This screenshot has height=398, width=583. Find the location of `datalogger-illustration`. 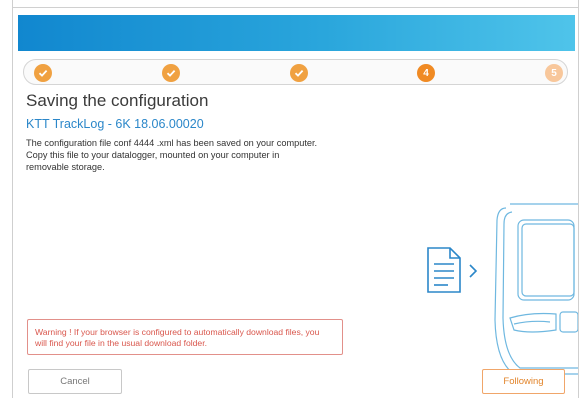

datalogger-illustration is located at coordinates (502, 289).